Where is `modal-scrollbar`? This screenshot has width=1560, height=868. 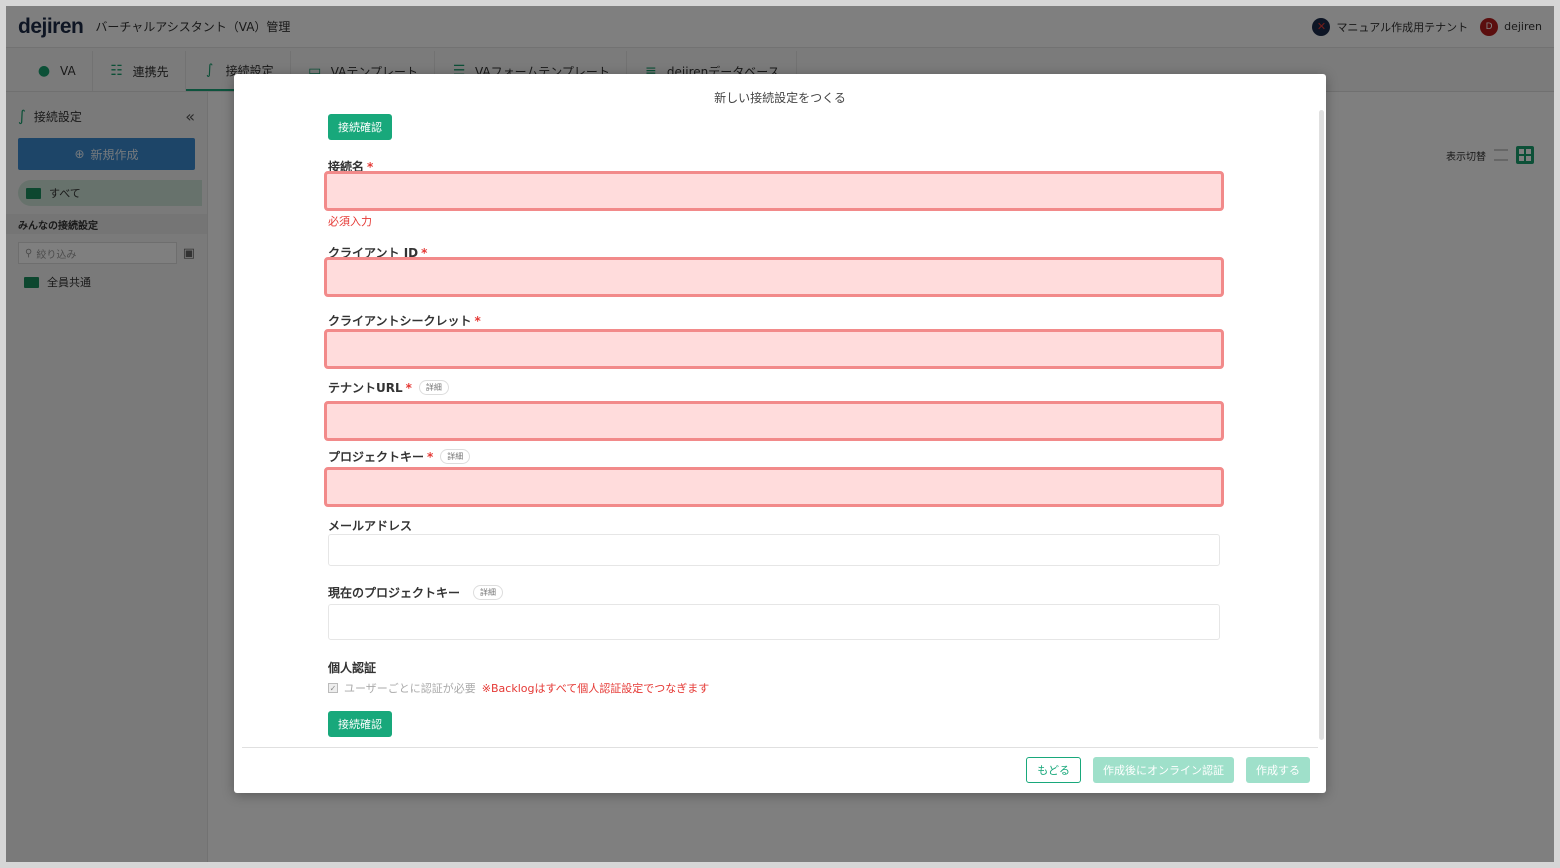 modal-scrollbar is located at coordinates (1321, 425).